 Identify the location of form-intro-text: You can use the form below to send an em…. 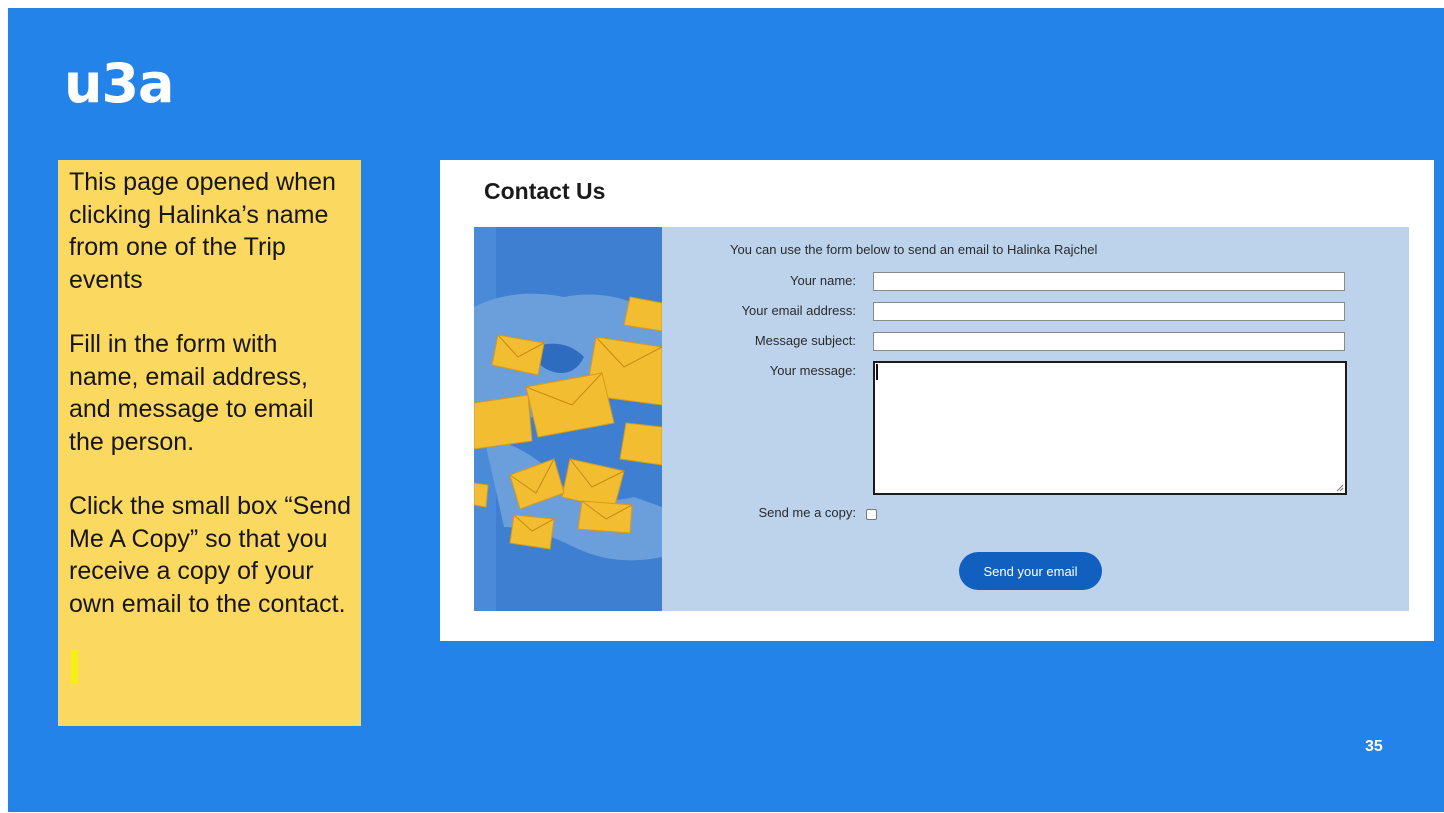
(914, 249).